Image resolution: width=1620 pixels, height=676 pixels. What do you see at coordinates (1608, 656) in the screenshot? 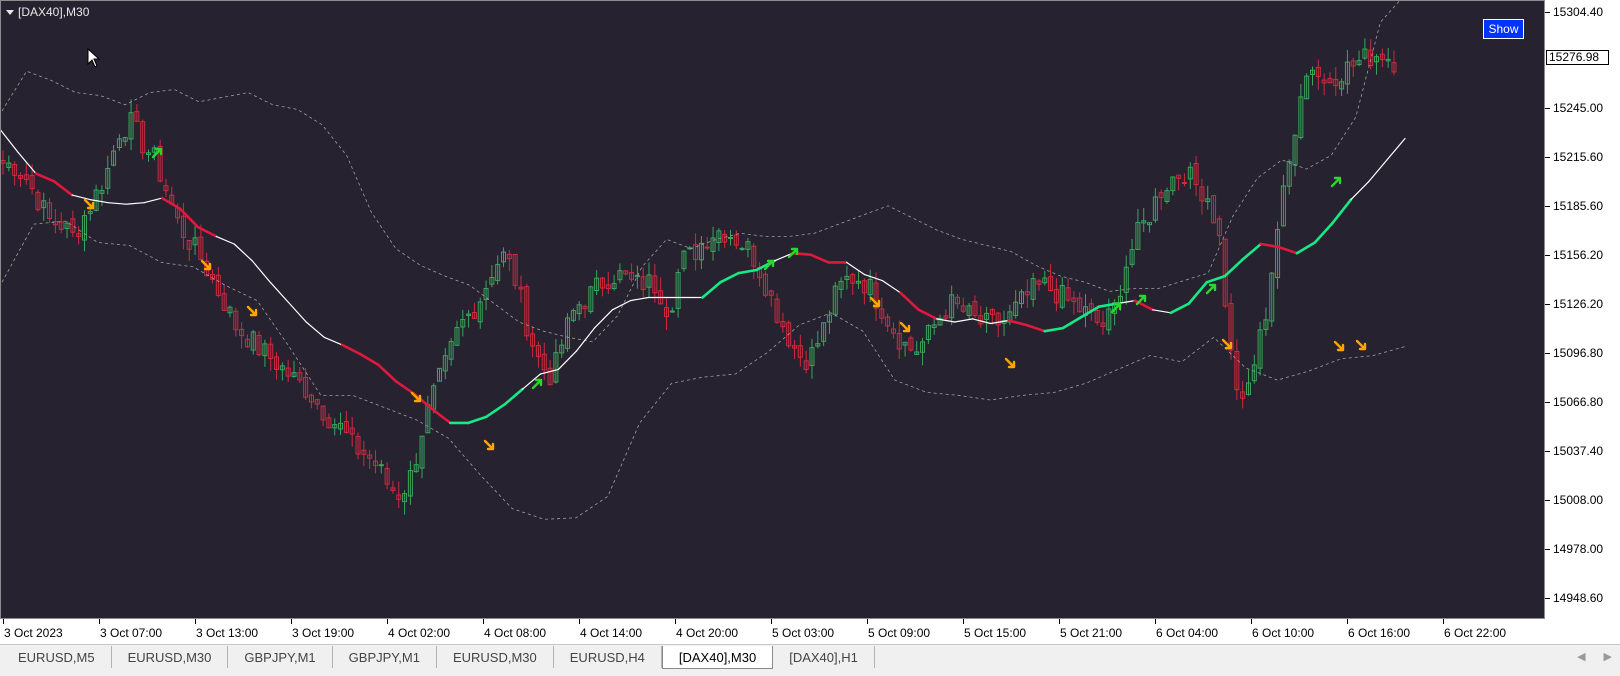
I see `scroll-right-icon: ▶` at bounding box center [1608, 656].